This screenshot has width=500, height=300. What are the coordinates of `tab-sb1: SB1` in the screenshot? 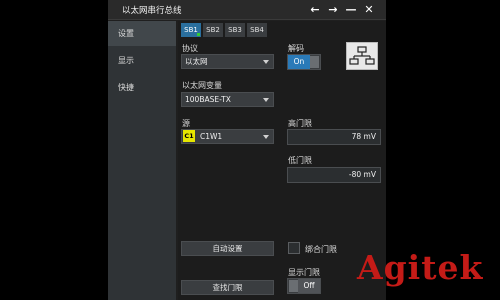 It's located at (191, 30).